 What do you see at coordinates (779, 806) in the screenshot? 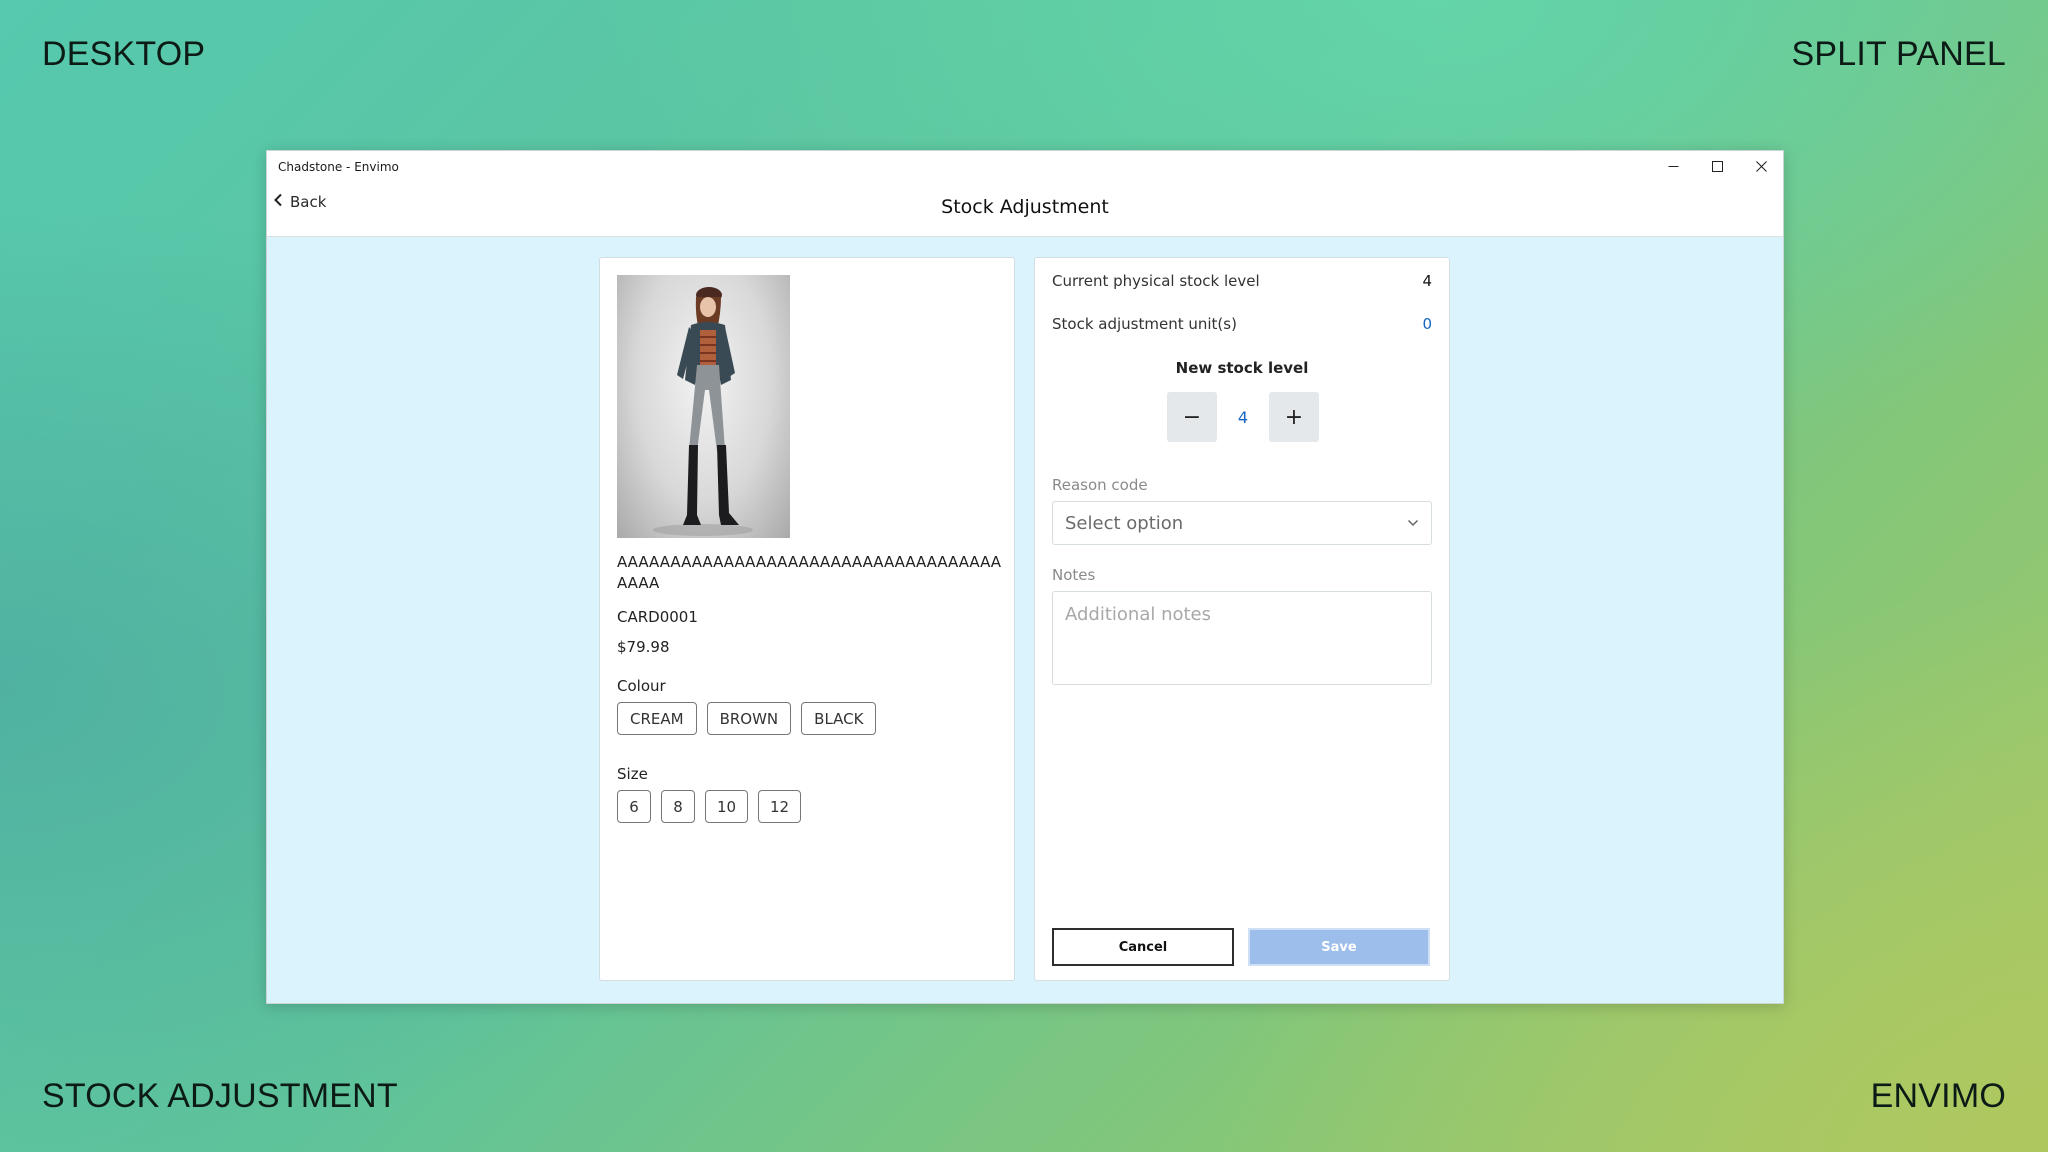
I see `size-option-12: 12` at bounding box center [779, 806].